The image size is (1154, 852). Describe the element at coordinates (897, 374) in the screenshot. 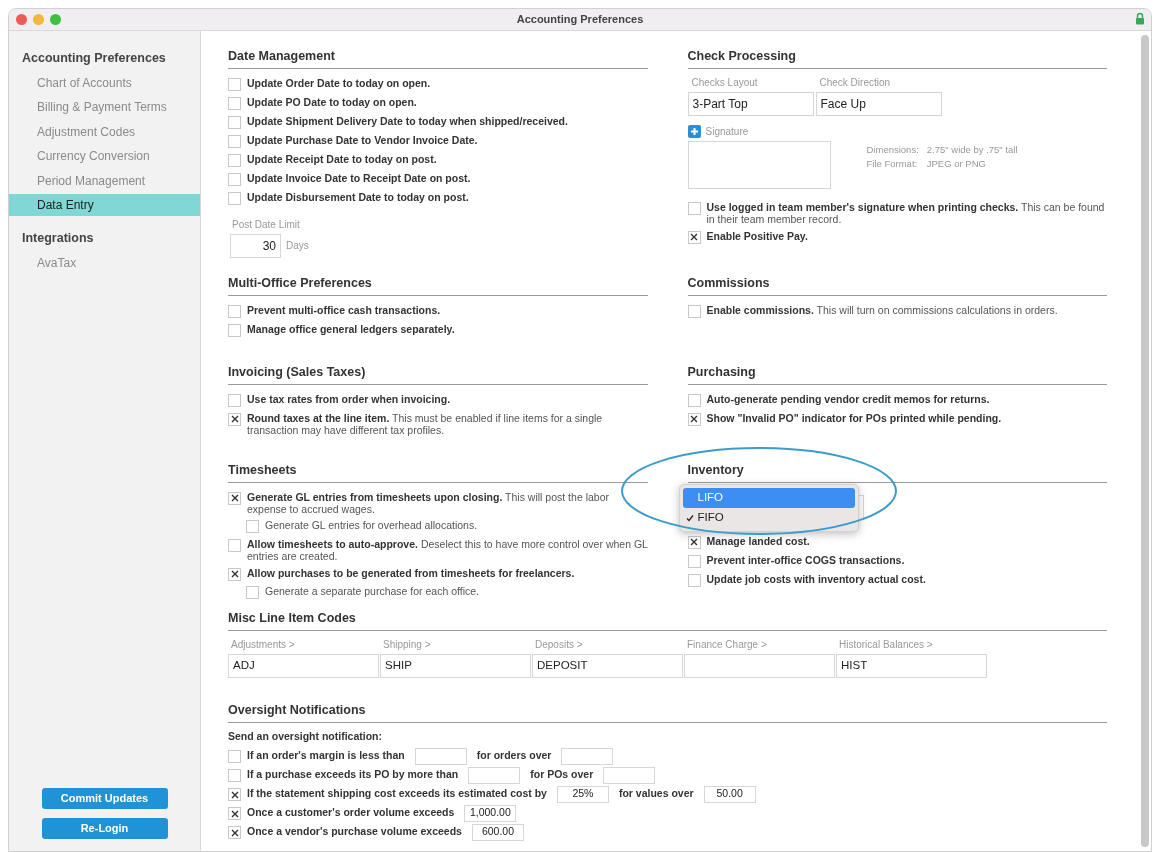

I see `section-heading: Purchasing` at that location.